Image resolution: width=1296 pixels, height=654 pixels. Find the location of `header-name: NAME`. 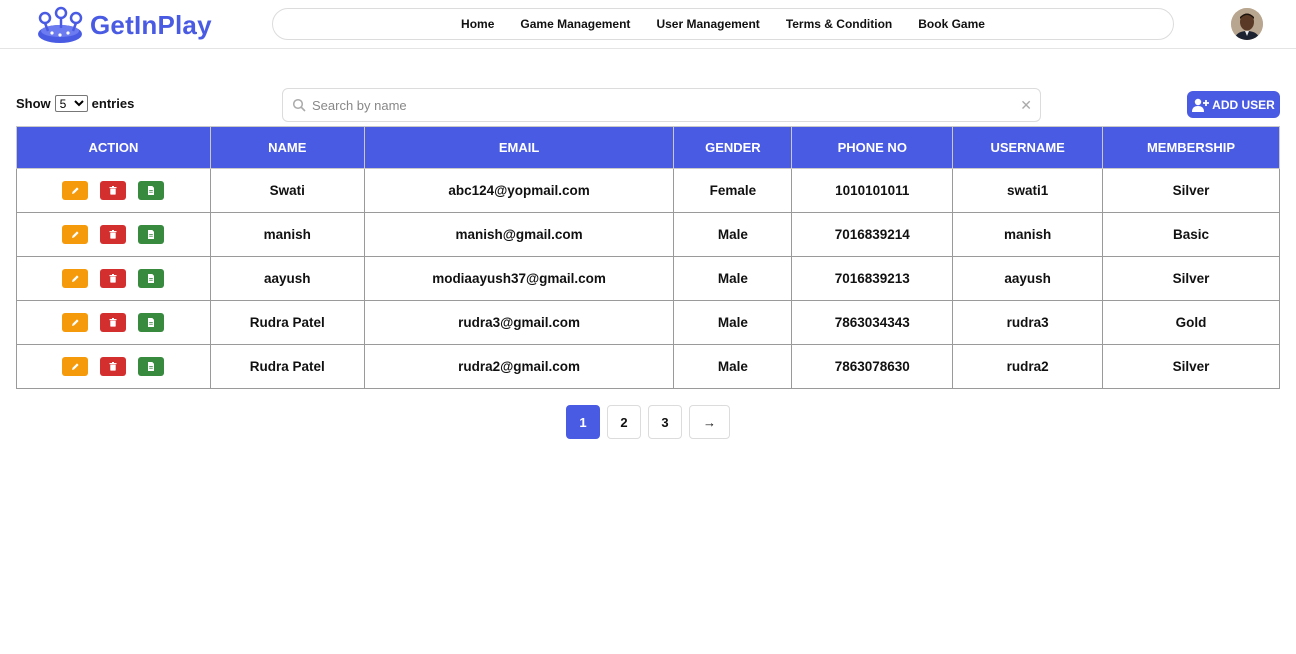

header-name: NAME is located at coordinates (287, 147).